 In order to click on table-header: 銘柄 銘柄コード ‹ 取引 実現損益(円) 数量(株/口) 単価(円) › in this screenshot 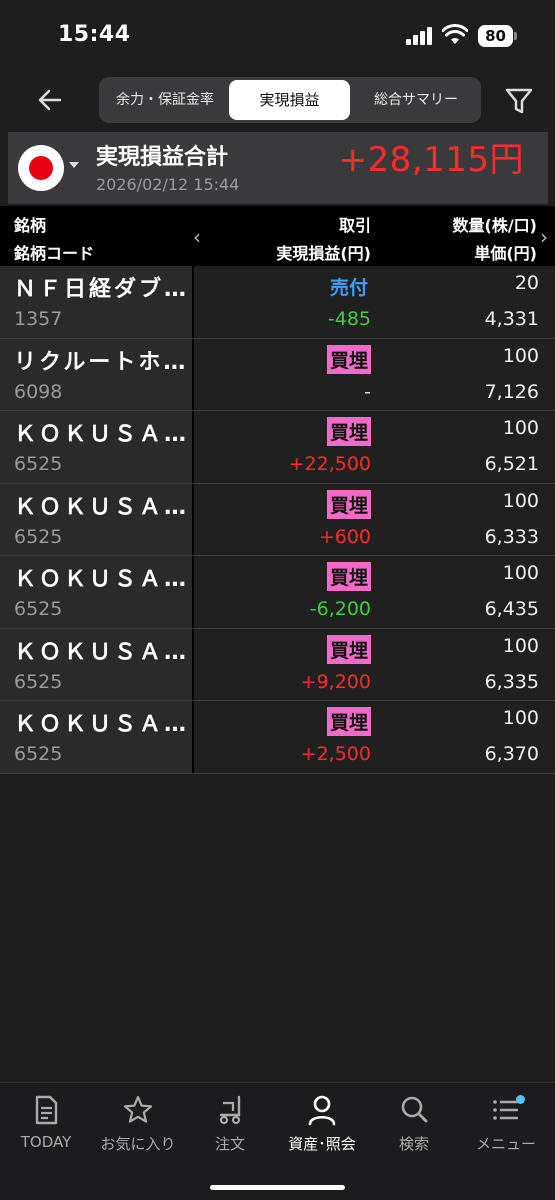, I will do `click(277, 236)`.